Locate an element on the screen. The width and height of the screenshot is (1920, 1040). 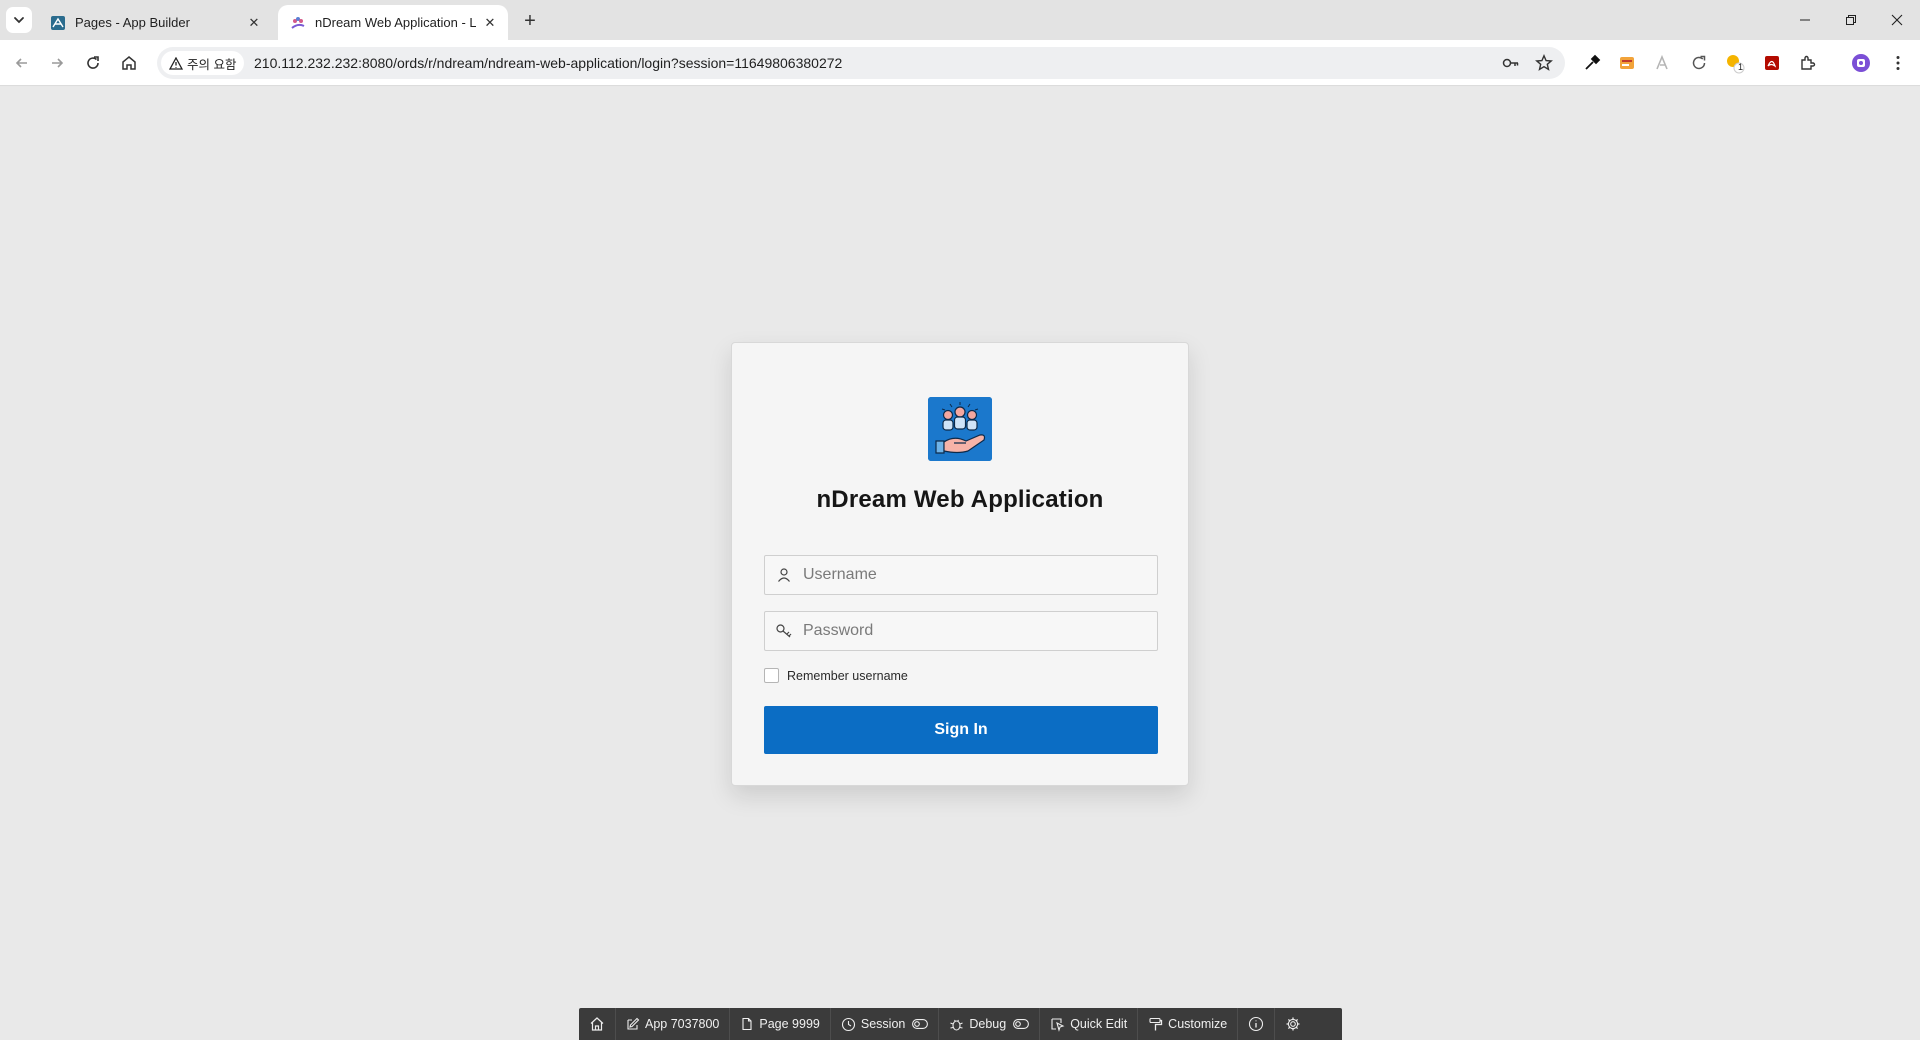
remember-username: Remember username is located at coordinates (836, 675).